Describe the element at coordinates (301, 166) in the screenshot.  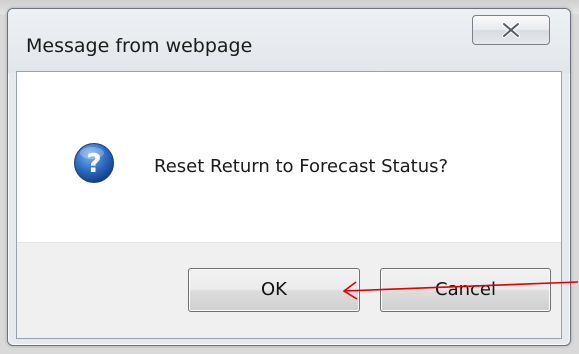
I see `dialog-message: Reset Return to Forecast Status?` at that location.